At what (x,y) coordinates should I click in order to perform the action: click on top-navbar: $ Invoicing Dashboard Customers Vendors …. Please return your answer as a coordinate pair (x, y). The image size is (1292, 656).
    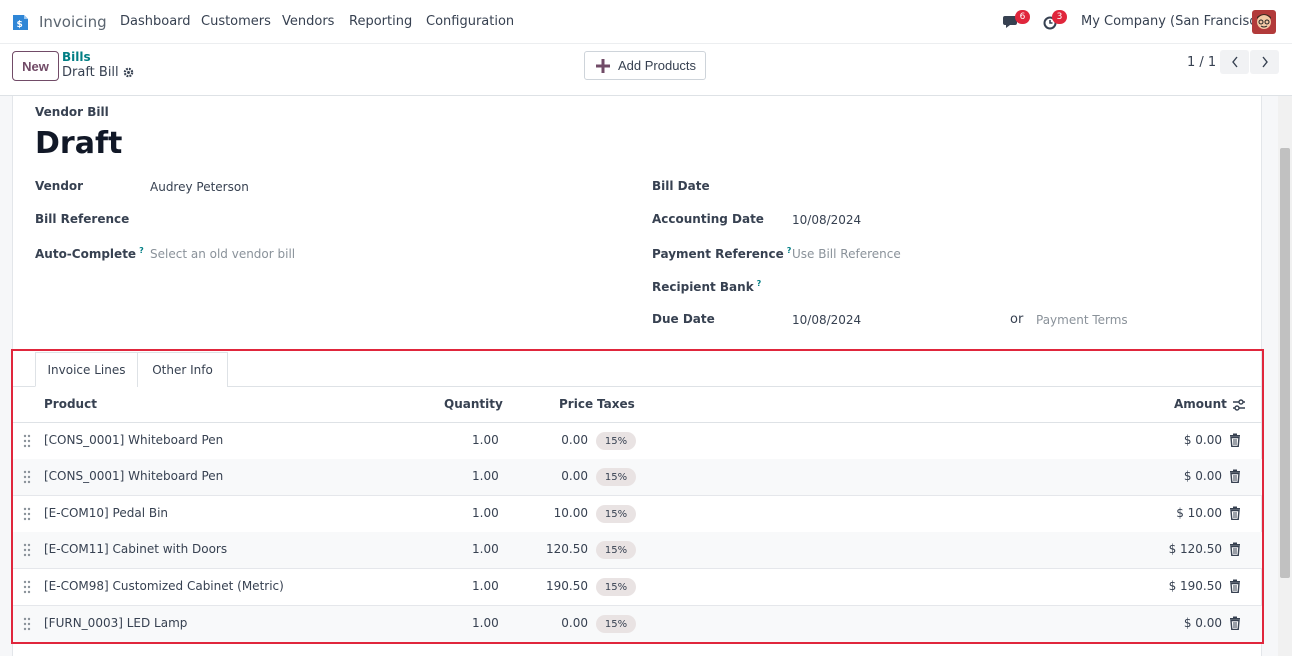
    Looking at the image, I should click on (646, 22).